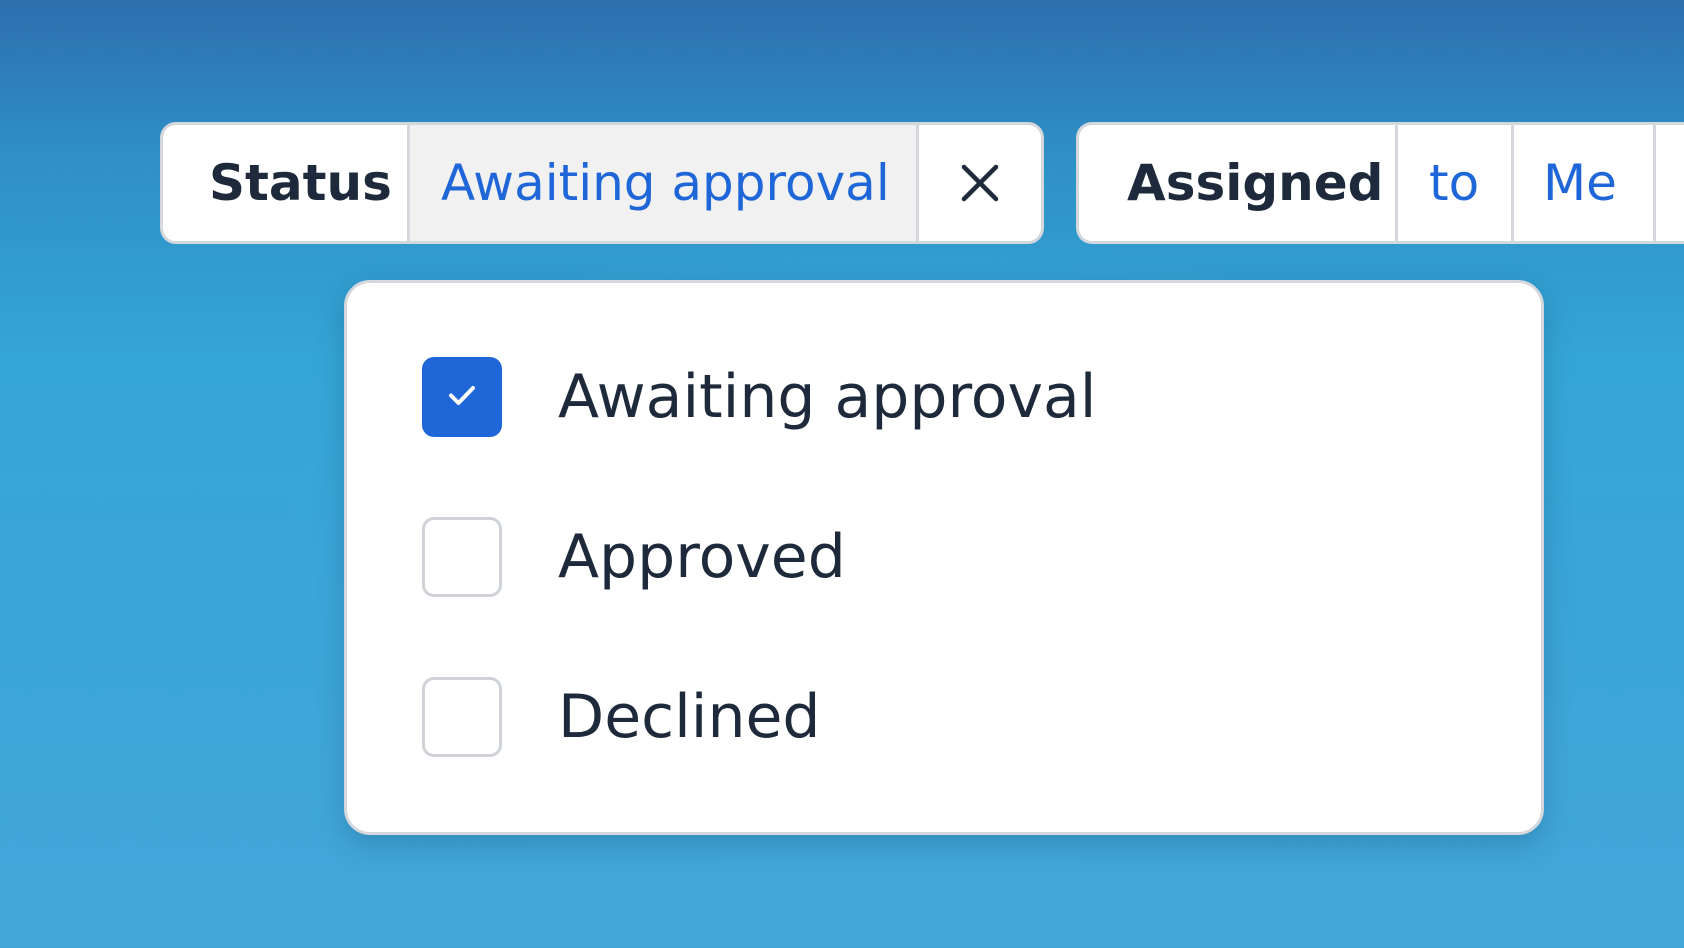 This screenshot has height=948, width=1684. What do you see at coordinates (661, 183) in the screenshot?
I see `status-filter-value: Awaiting approval` at bounding box center [661, 183].